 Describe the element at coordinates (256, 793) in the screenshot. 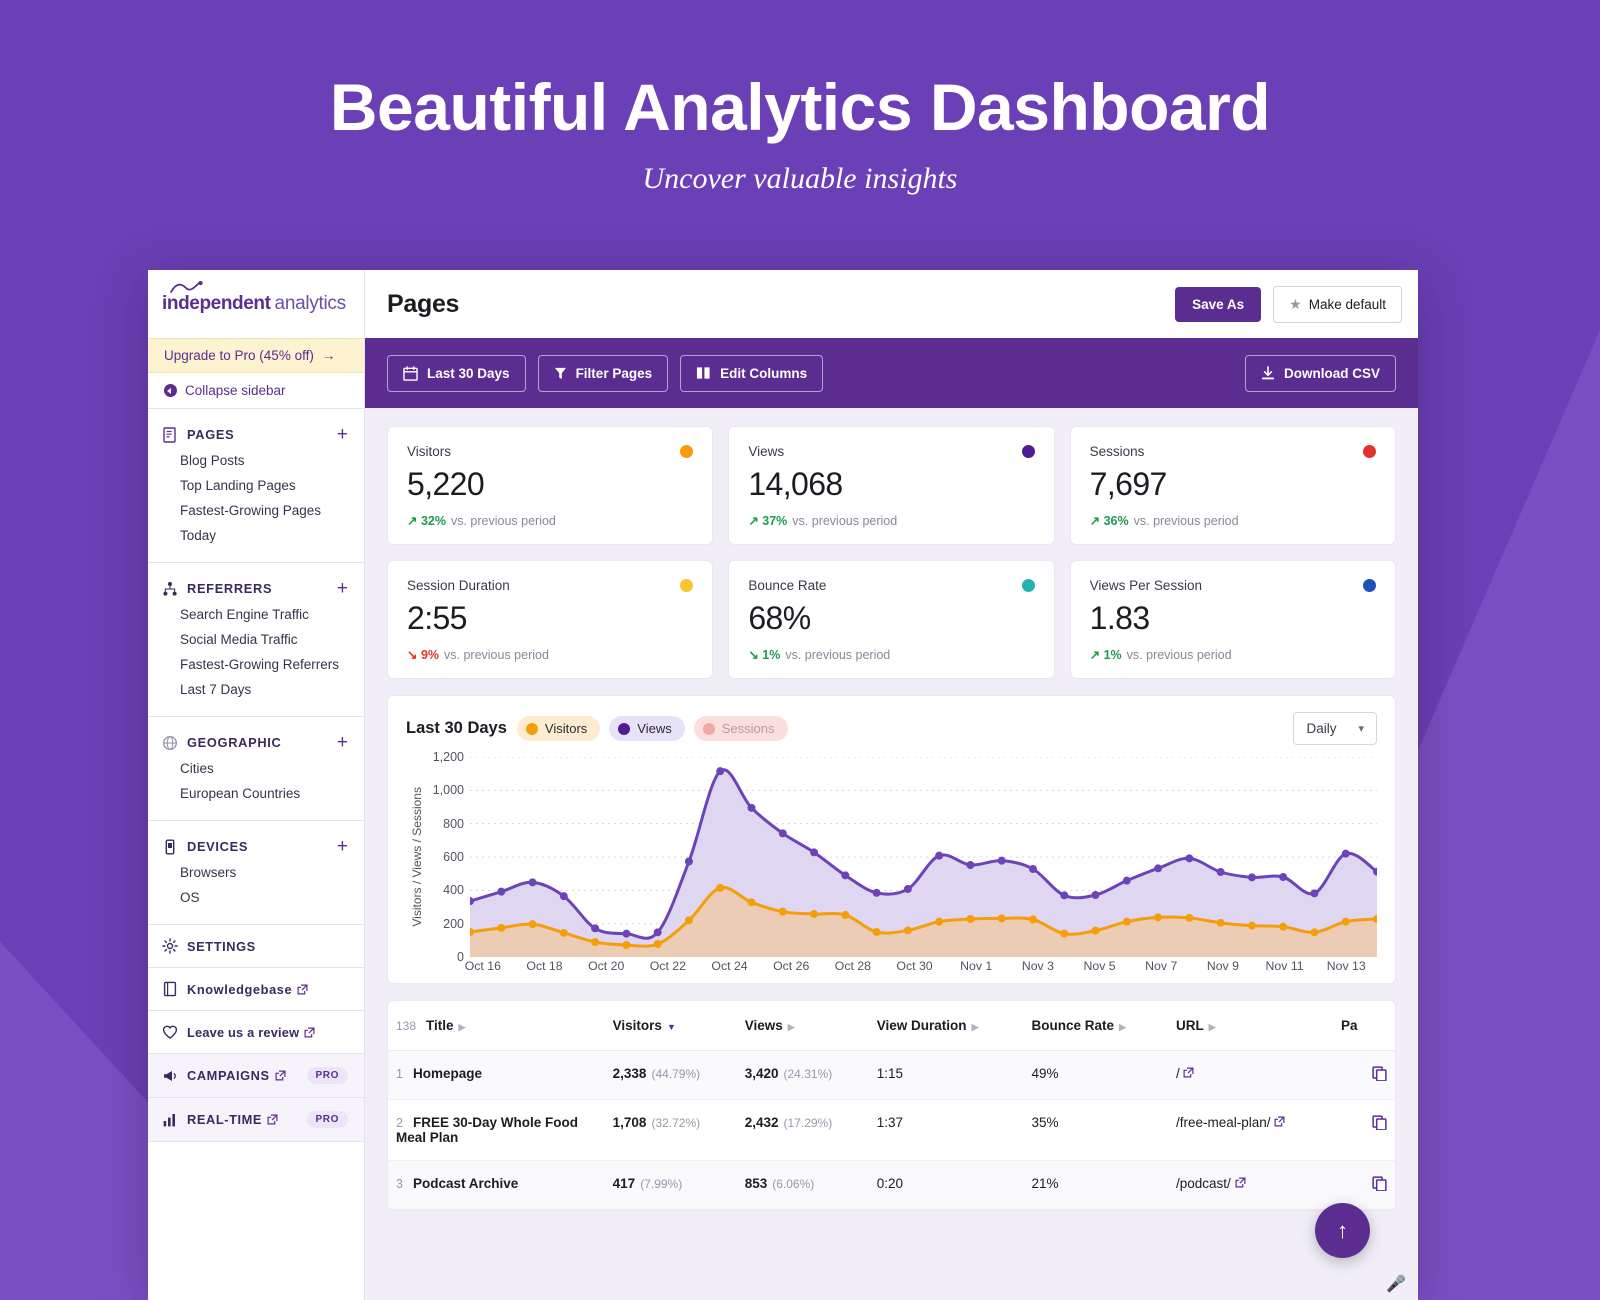

I see `sidebar-item-european-countries: European Countries` at that location.